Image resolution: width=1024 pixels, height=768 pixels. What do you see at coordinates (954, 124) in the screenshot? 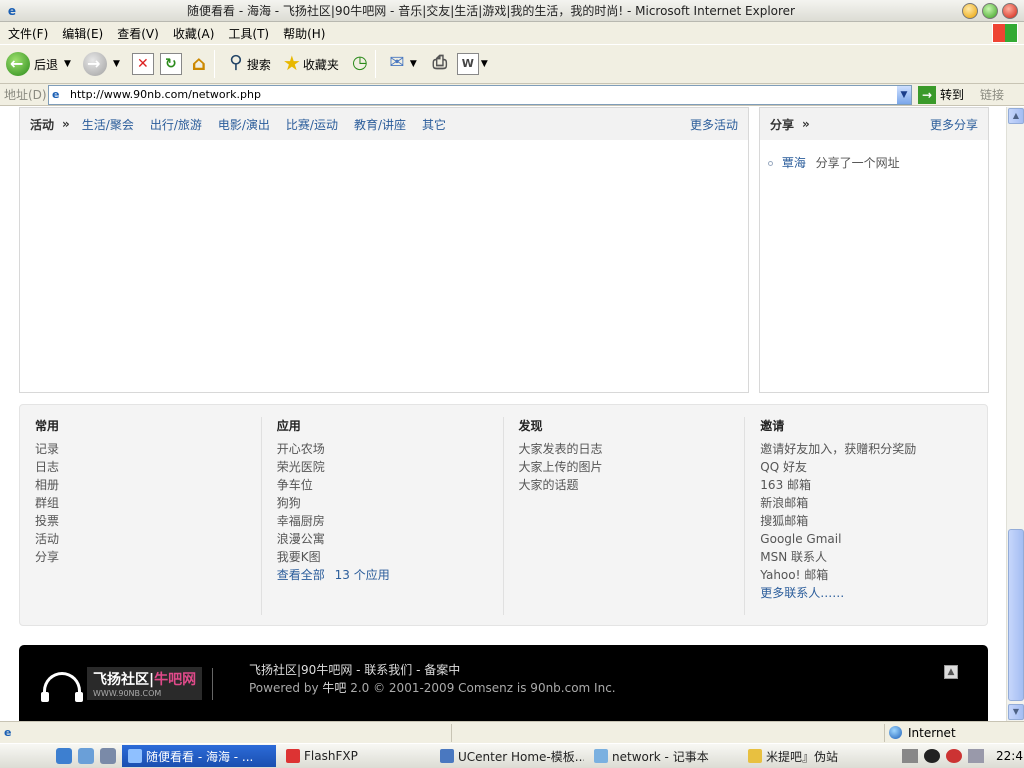
I see `more-shares-link: 更多分享` at bounding box center [954, 124].